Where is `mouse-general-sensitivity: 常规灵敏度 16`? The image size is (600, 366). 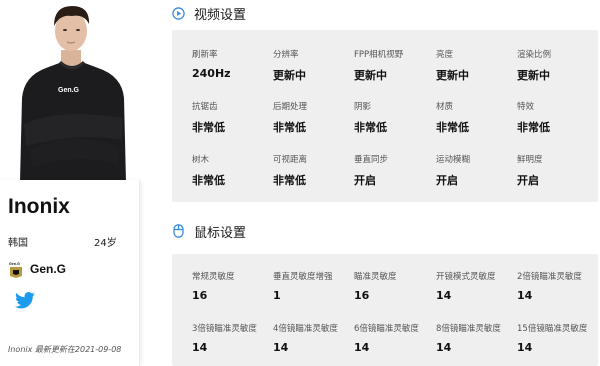 mouse-general-sensitivity: 常规灵敏度 16 is located at coordinates (234, 286).